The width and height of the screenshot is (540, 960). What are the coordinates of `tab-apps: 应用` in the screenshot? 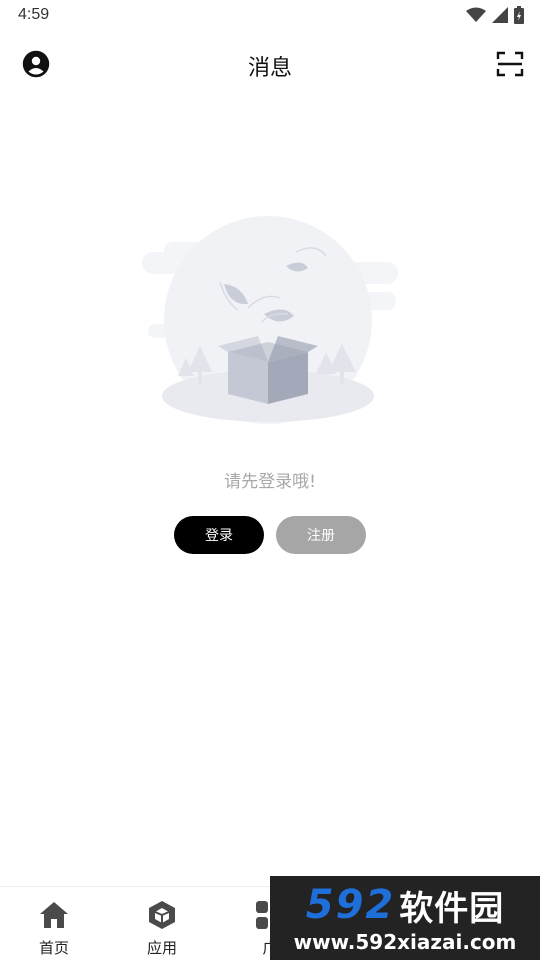 It's located at (162, 923).